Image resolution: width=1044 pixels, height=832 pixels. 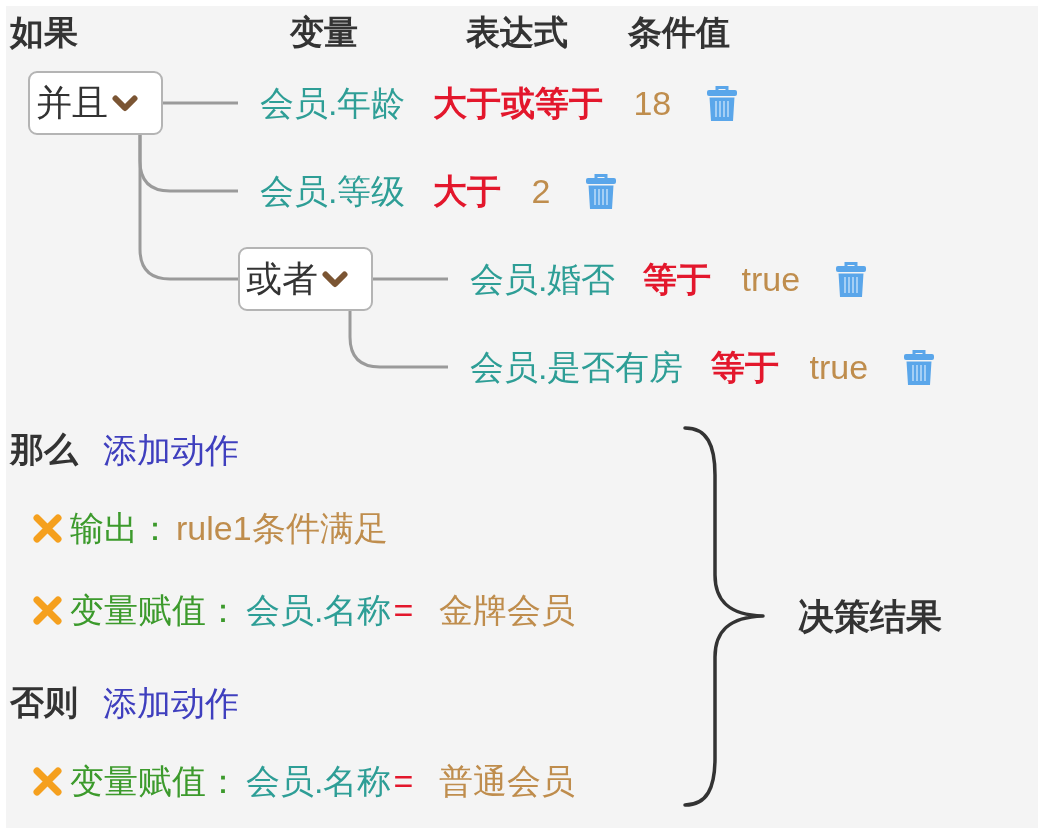 What do you see at coordinates (333, 191) in the screenshot?
I see `variable-name: 会员.等级` at bounding box center [333, 191].